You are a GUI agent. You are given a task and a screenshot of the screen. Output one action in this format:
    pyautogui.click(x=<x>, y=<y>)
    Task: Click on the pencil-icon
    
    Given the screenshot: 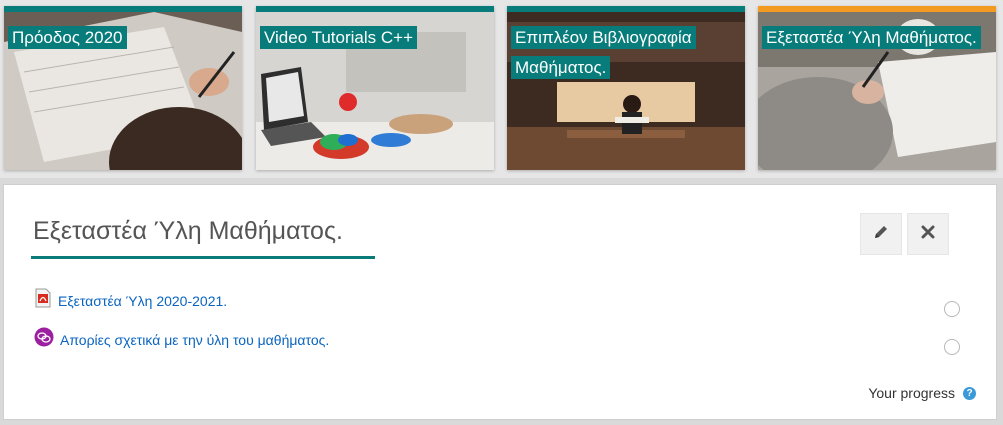 What is the action you would take?
    pyautogui.click(x=881, y=234)
    